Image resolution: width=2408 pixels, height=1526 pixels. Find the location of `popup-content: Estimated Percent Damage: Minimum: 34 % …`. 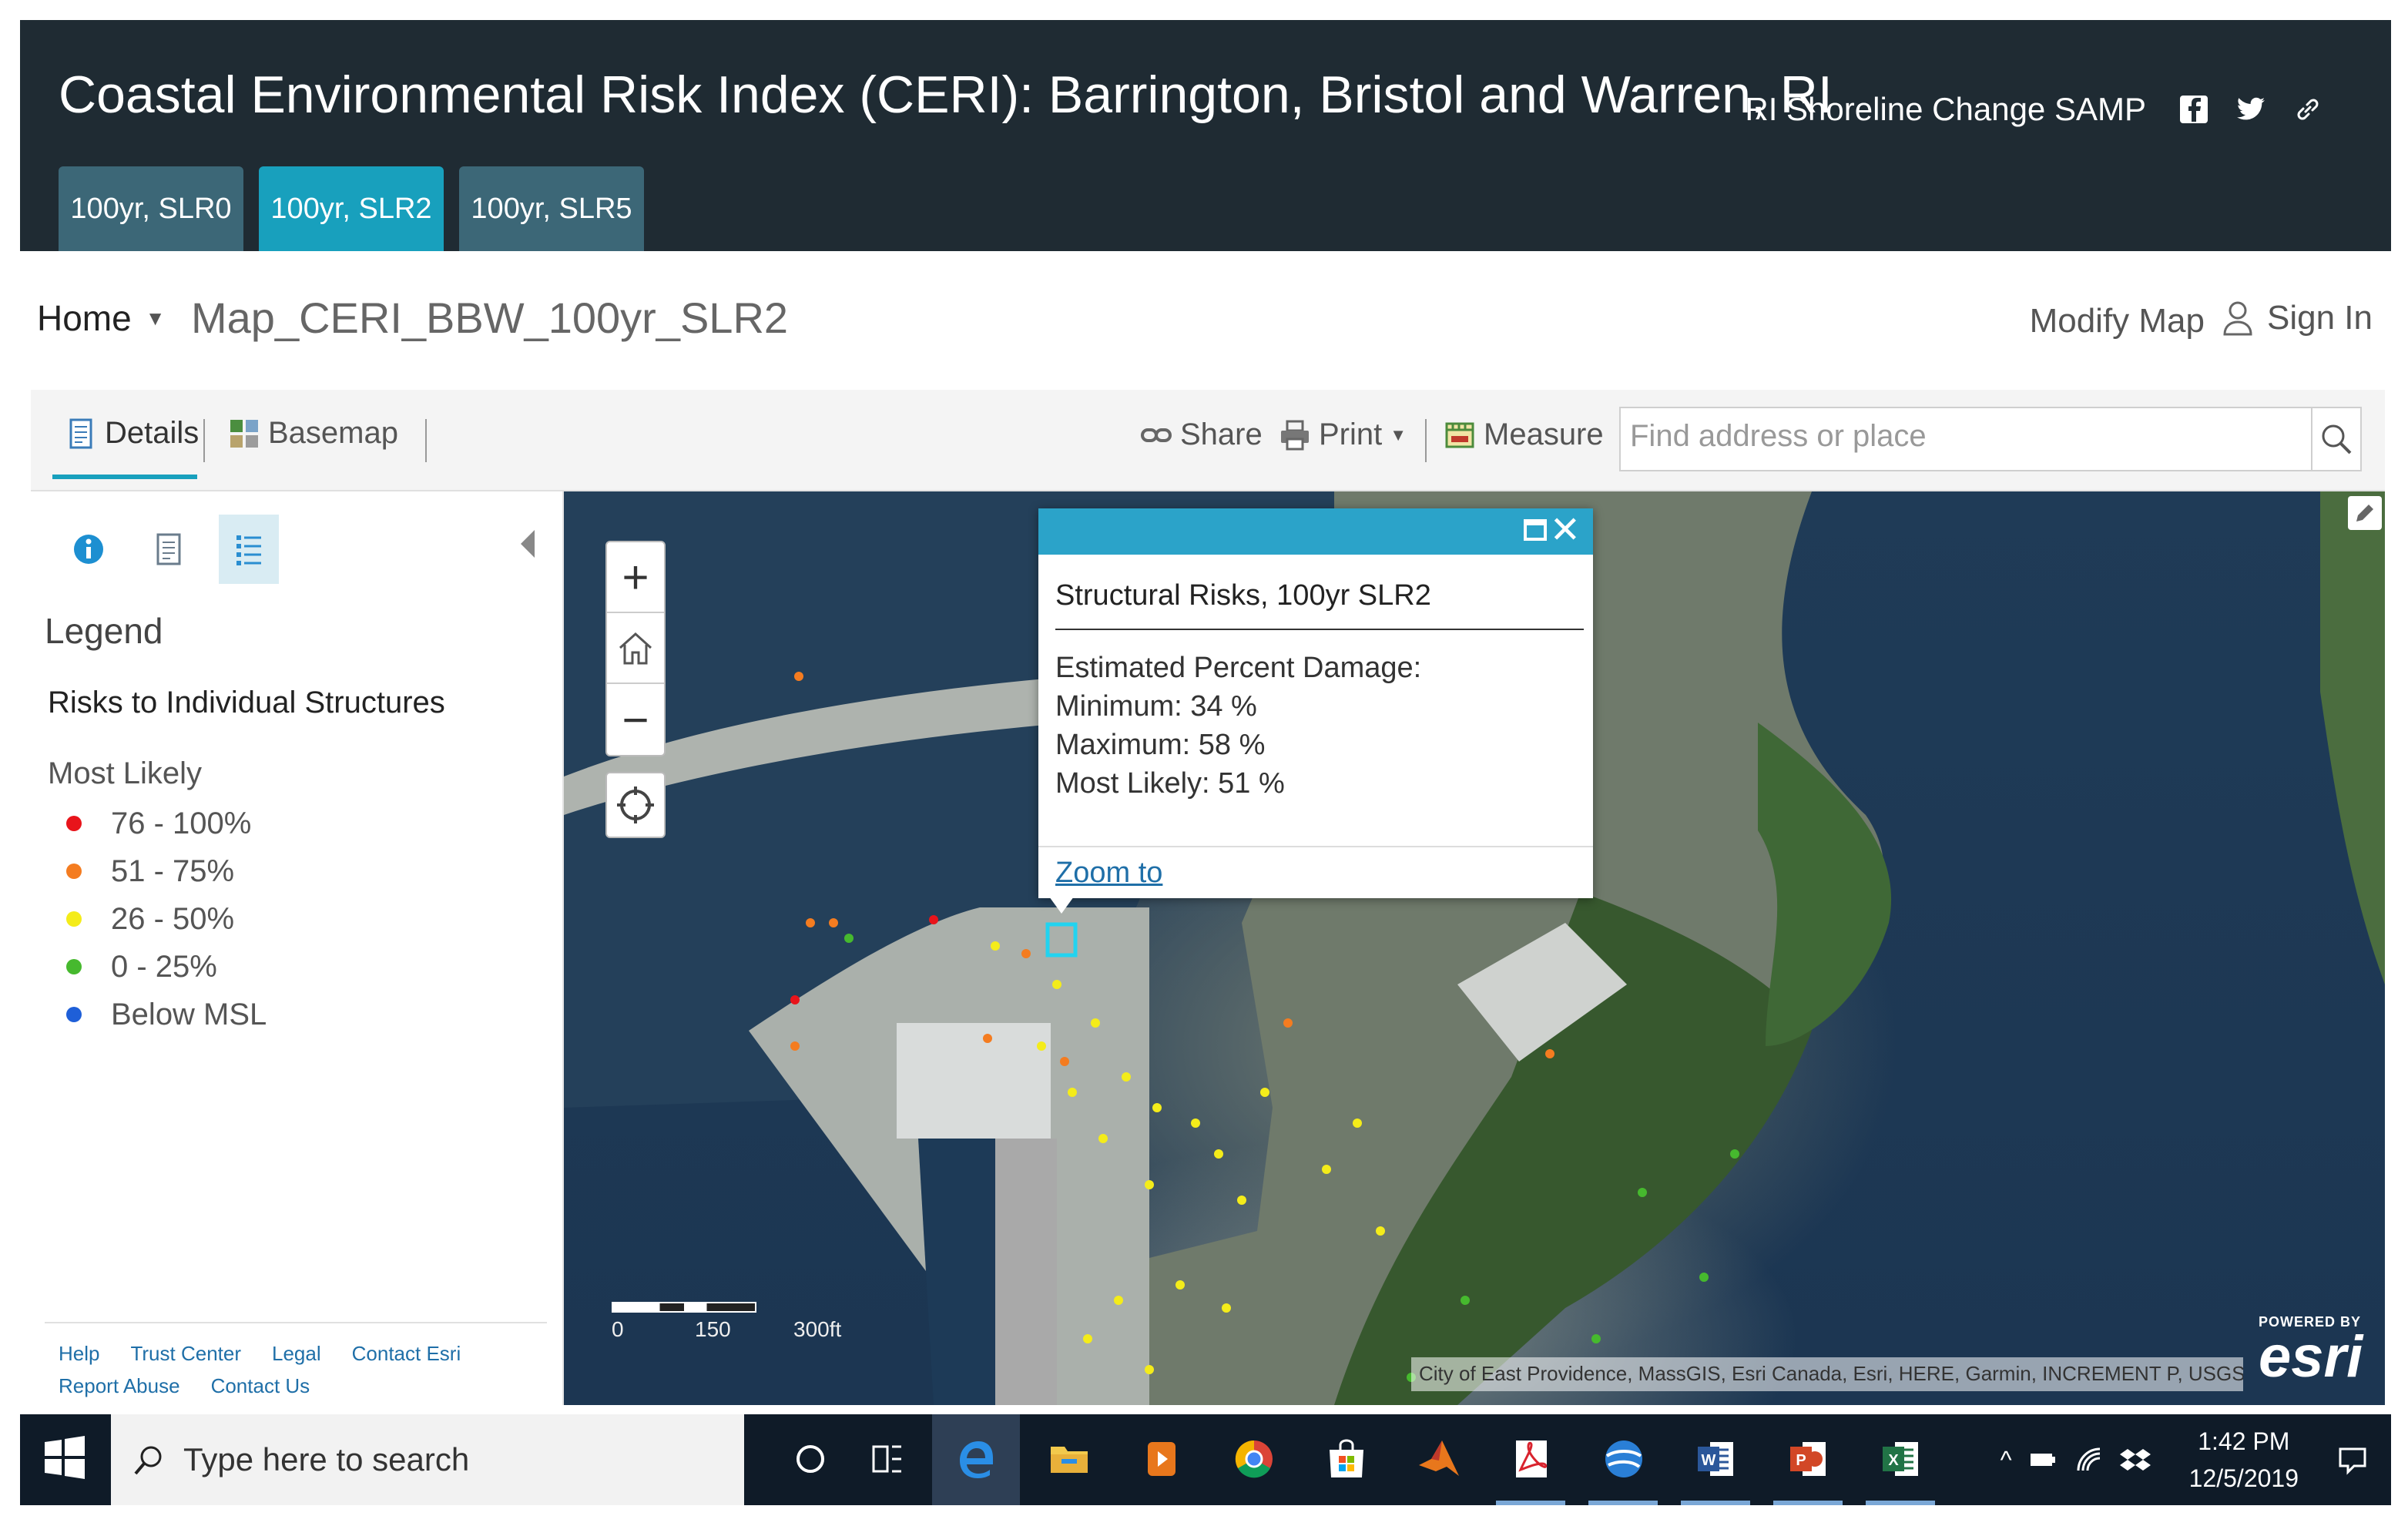

popup-content: Estimated Percent Damage: Minimum: 34 % … is located at coordinates (1238, 726).